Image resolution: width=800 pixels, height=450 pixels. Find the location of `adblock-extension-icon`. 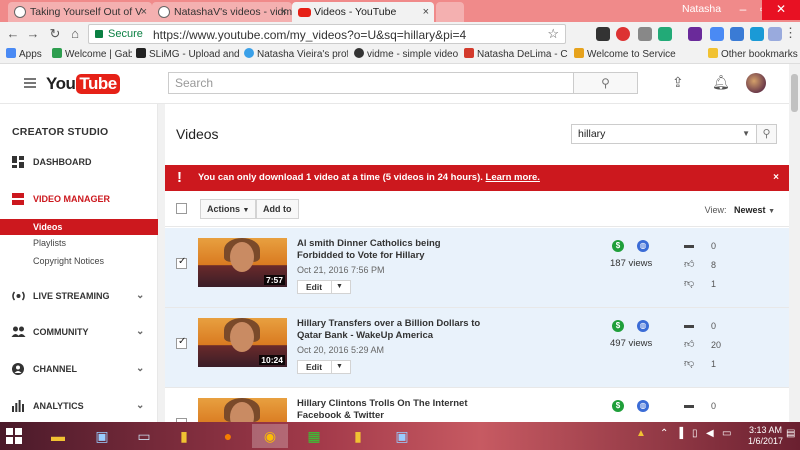

adblock-extension-icon is located at coordinates (623, 34).